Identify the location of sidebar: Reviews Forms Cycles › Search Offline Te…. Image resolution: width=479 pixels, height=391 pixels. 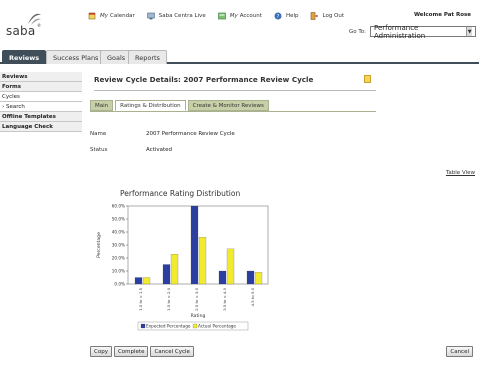
(41, 102).